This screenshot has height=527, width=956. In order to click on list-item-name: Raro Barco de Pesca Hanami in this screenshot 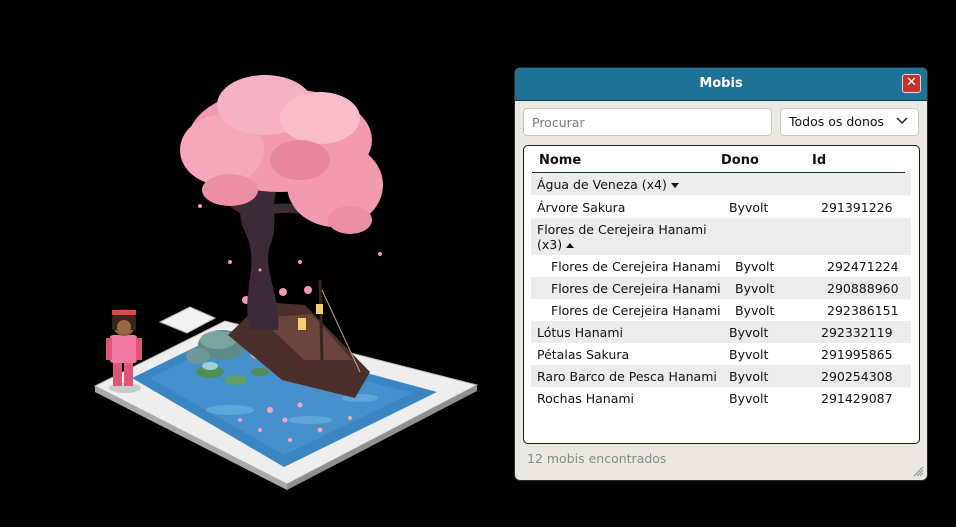, I will do `click(627, 376)`.